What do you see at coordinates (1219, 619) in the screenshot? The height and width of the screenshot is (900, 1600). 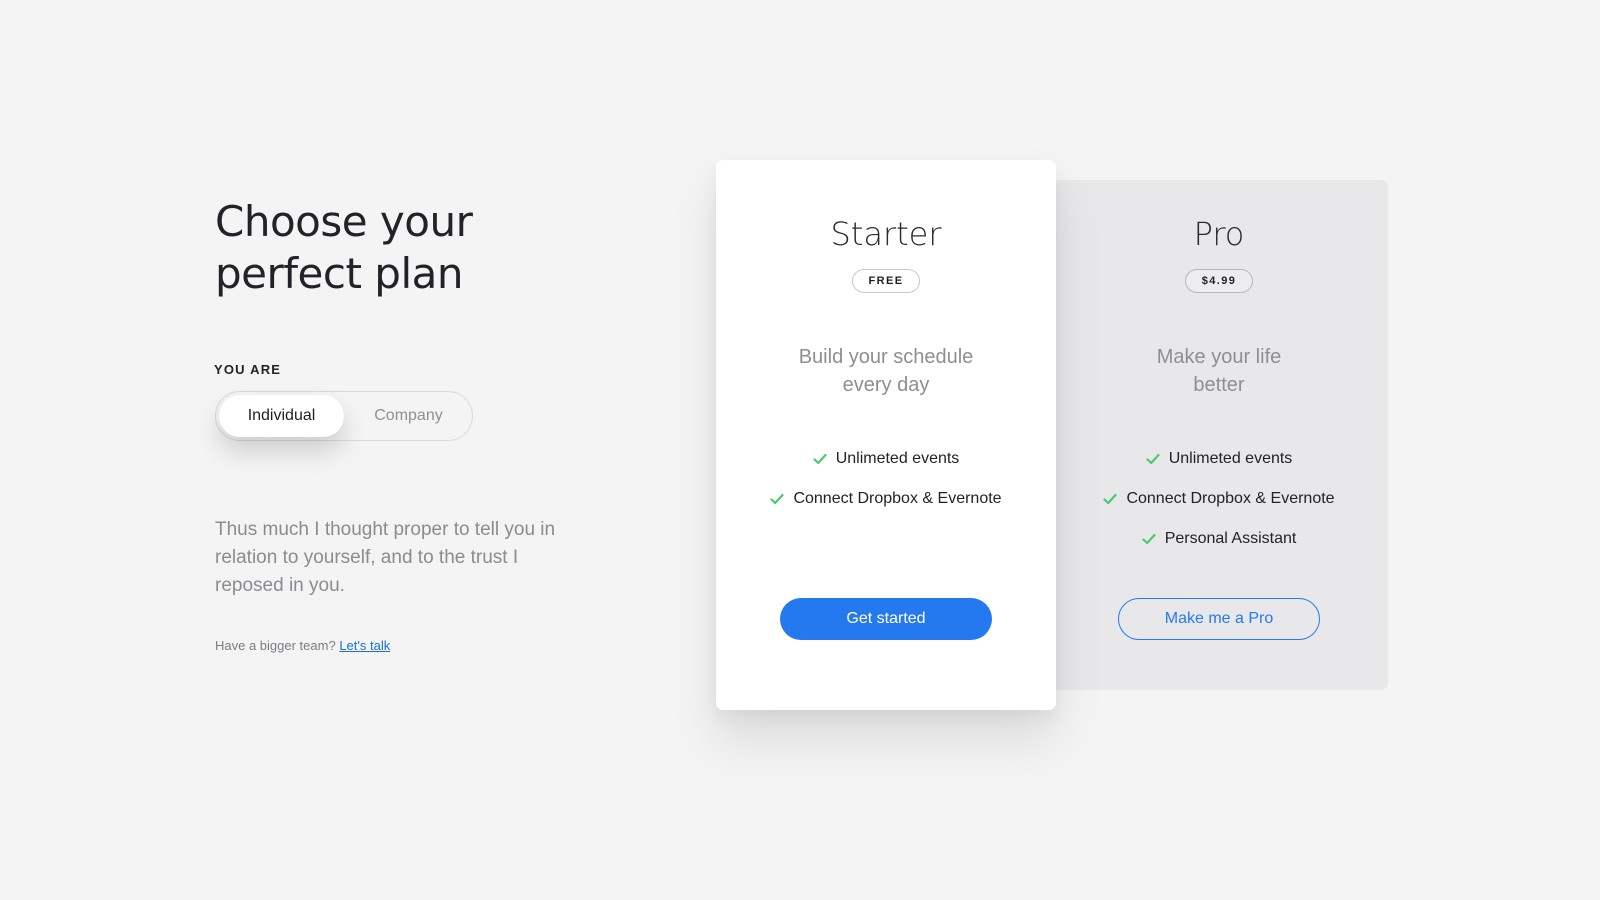 I see `make-me-pro-button: Make me a Pro` at bounding box center [1219, 619].